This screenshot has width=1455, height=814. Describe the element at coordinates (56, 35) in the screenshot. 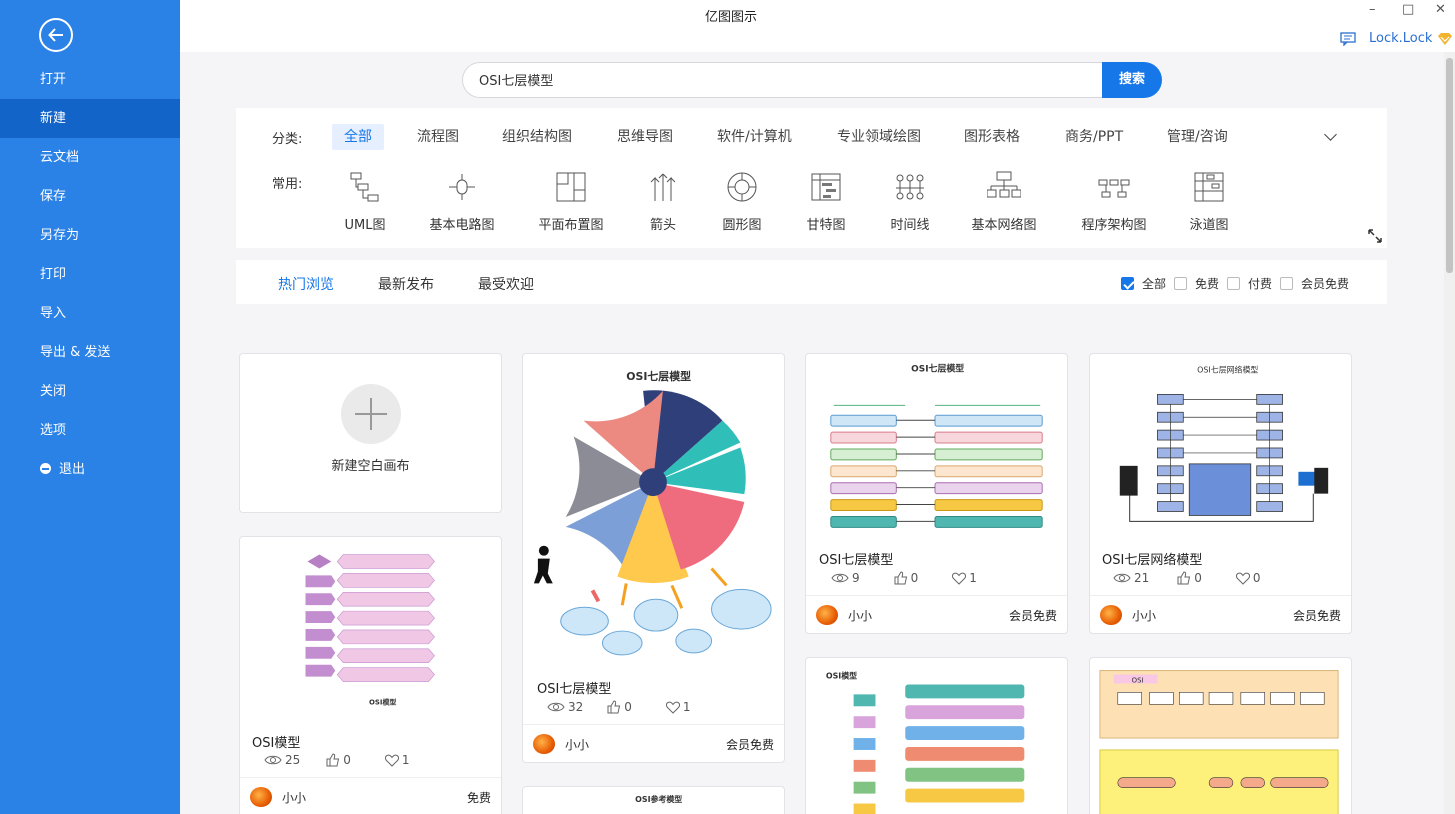

I see `back-arrow-icon` at that location.